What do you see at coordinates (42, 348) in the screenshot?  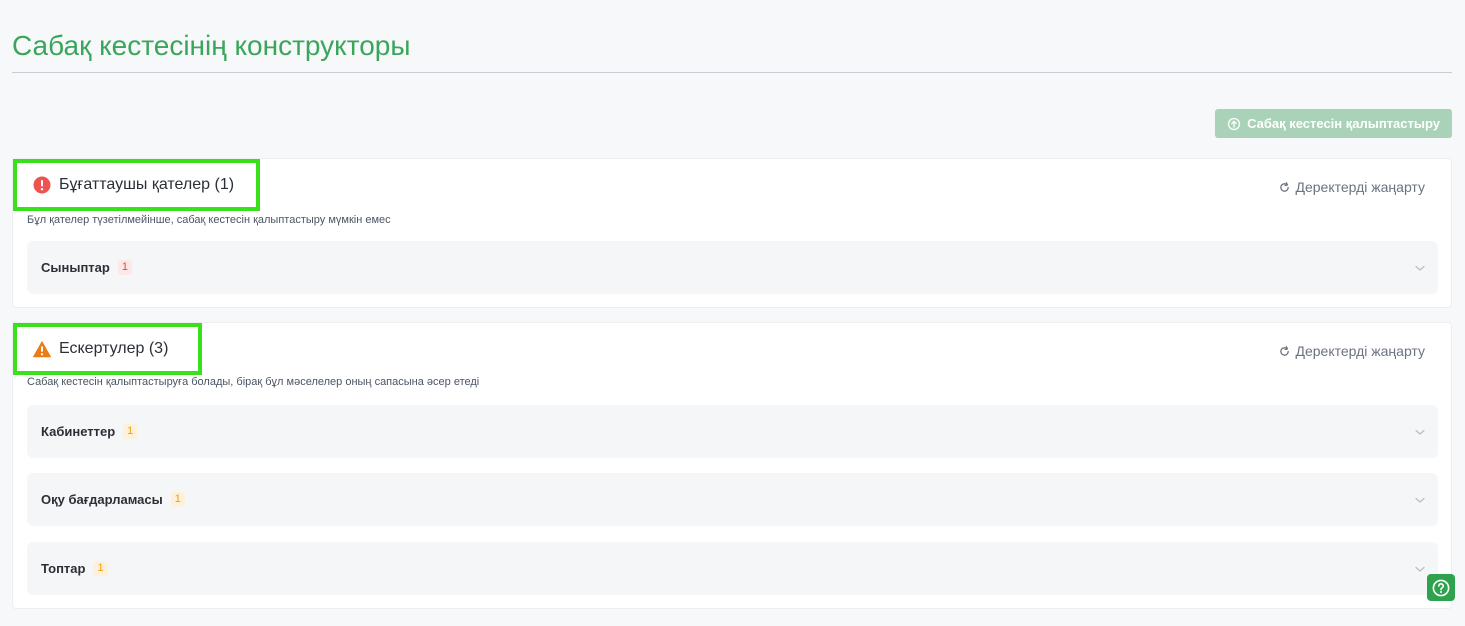 I see `warning-triangle-icon` at bounding box center [42, 348].